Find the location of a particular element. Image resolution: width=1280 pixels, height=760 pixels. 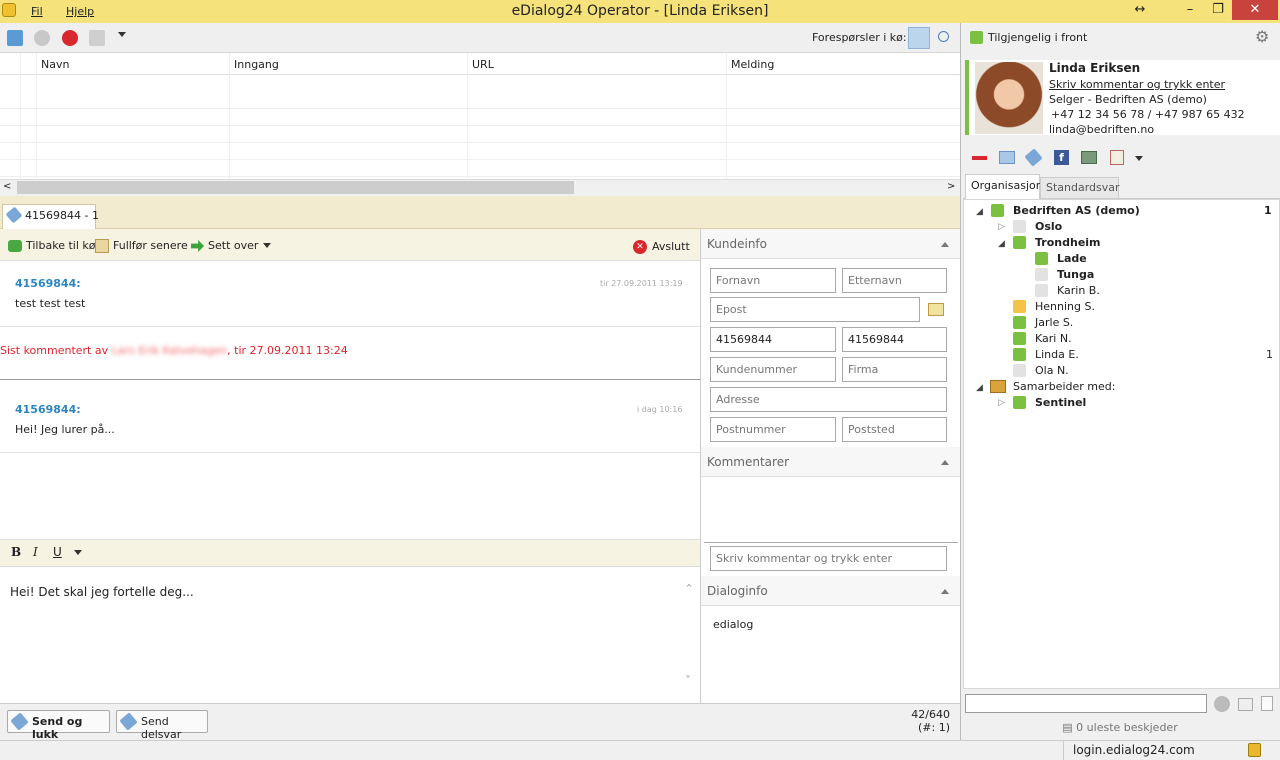

postal-place-field: Poststed is located at coordinates (894, 429).